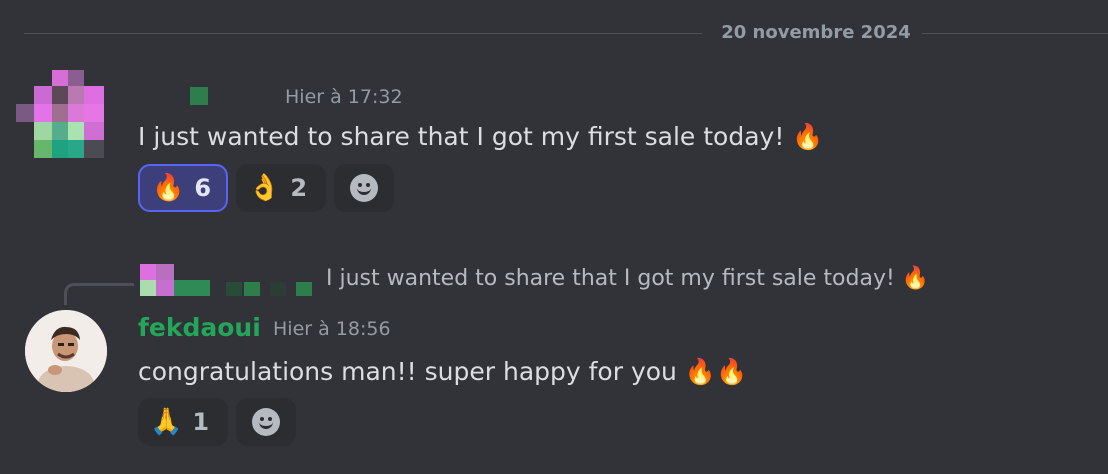  What do you see at coordinates (1015, 33) in the screenshot?
I see `divider-line-right` at bounding box center [1015, 33].